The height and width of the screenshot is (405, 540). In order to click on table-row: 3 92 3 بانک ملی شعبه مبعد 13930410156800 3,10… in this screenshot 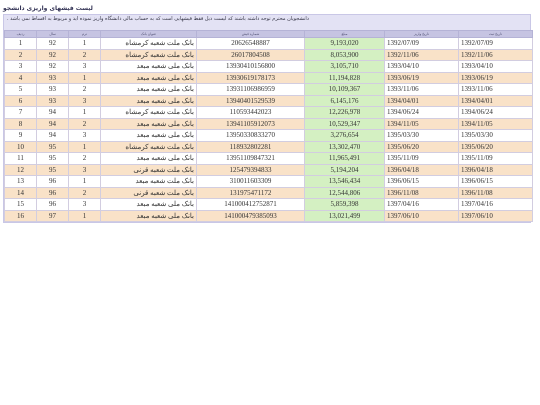, I will do `click(268, 66)`.